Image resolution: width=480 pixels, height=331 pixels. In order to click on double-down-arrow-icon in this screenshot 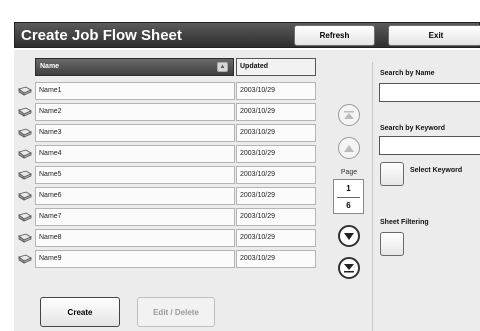, I will do `click(349, 268)`.